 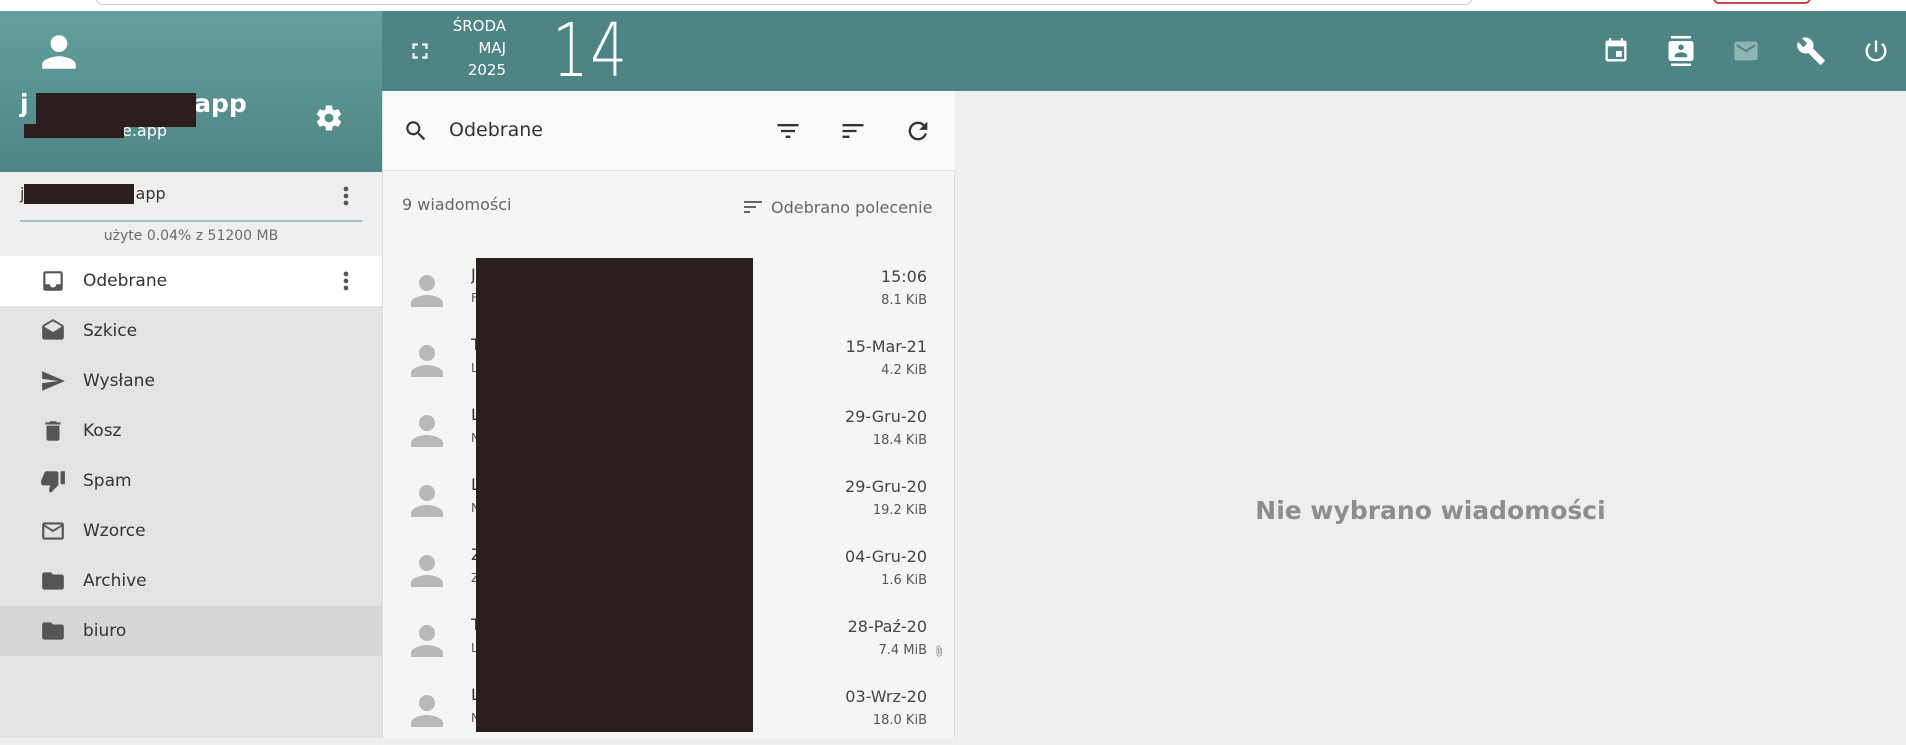 I want to click on message-size: 18.4 KiB, so click(x=899, y=440).